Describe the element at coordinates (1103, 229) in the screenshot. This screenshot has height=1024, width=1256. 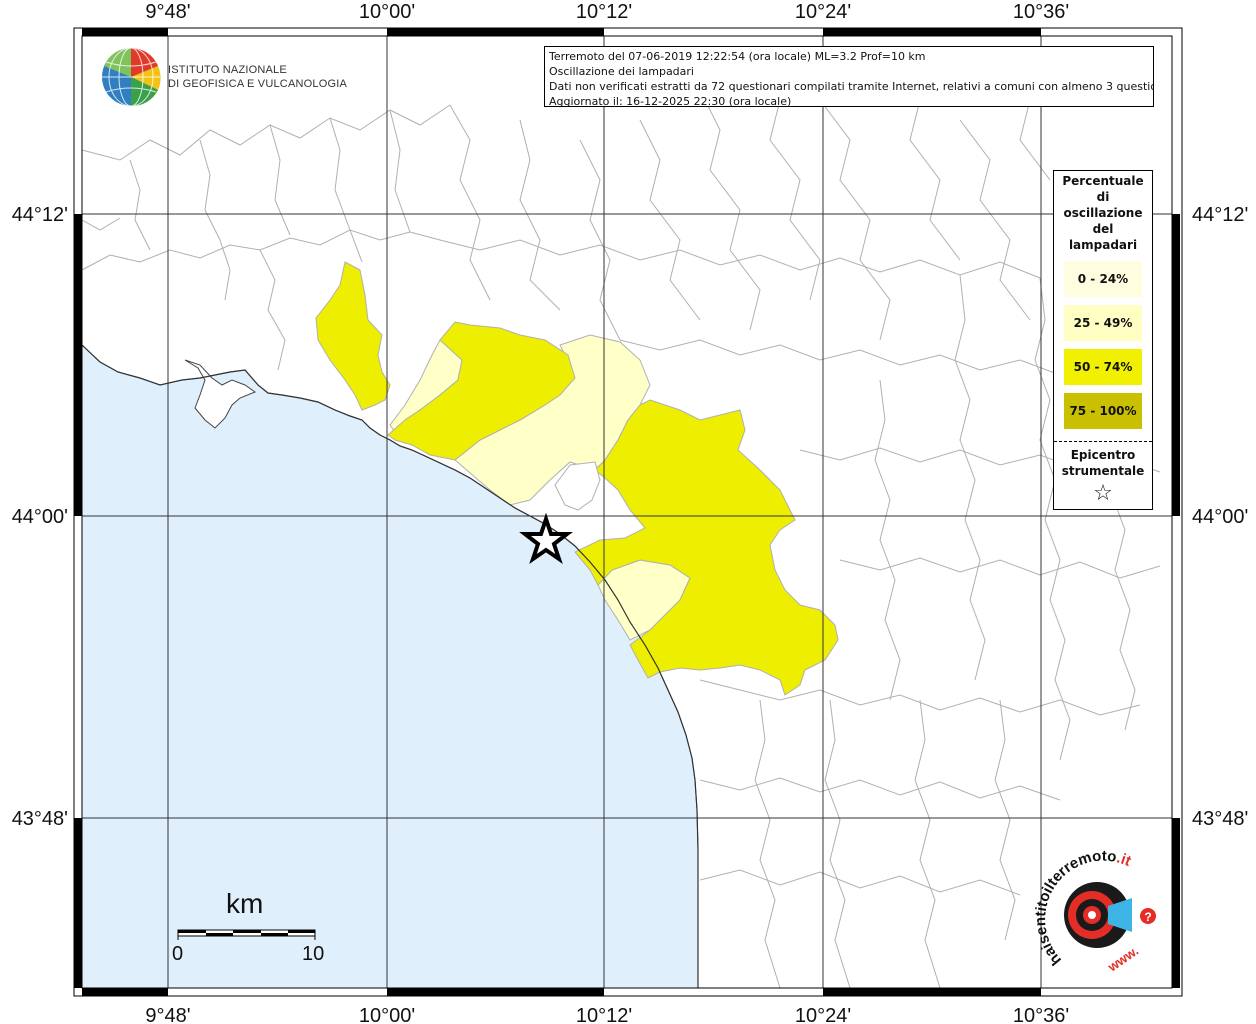
I see `legend-title-line: del` at that location.